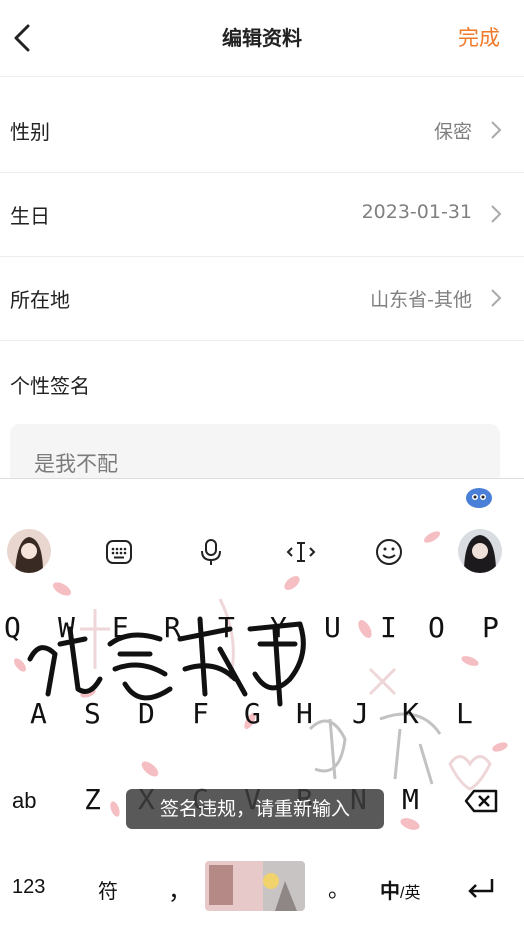  What do you see at coordinates (479, 497) in the screenshot?
I see `bird-mascot-icon` at bounding box center [479, 497].